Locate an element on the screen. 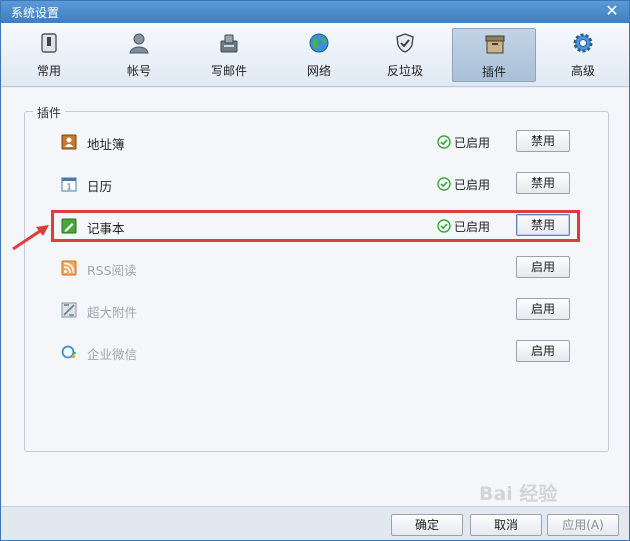 Image resolution: width=630 pixels, height=541 pixels. plugin-row-large-attachment: 超大附件 启用 is located at coordinates (316, 310).